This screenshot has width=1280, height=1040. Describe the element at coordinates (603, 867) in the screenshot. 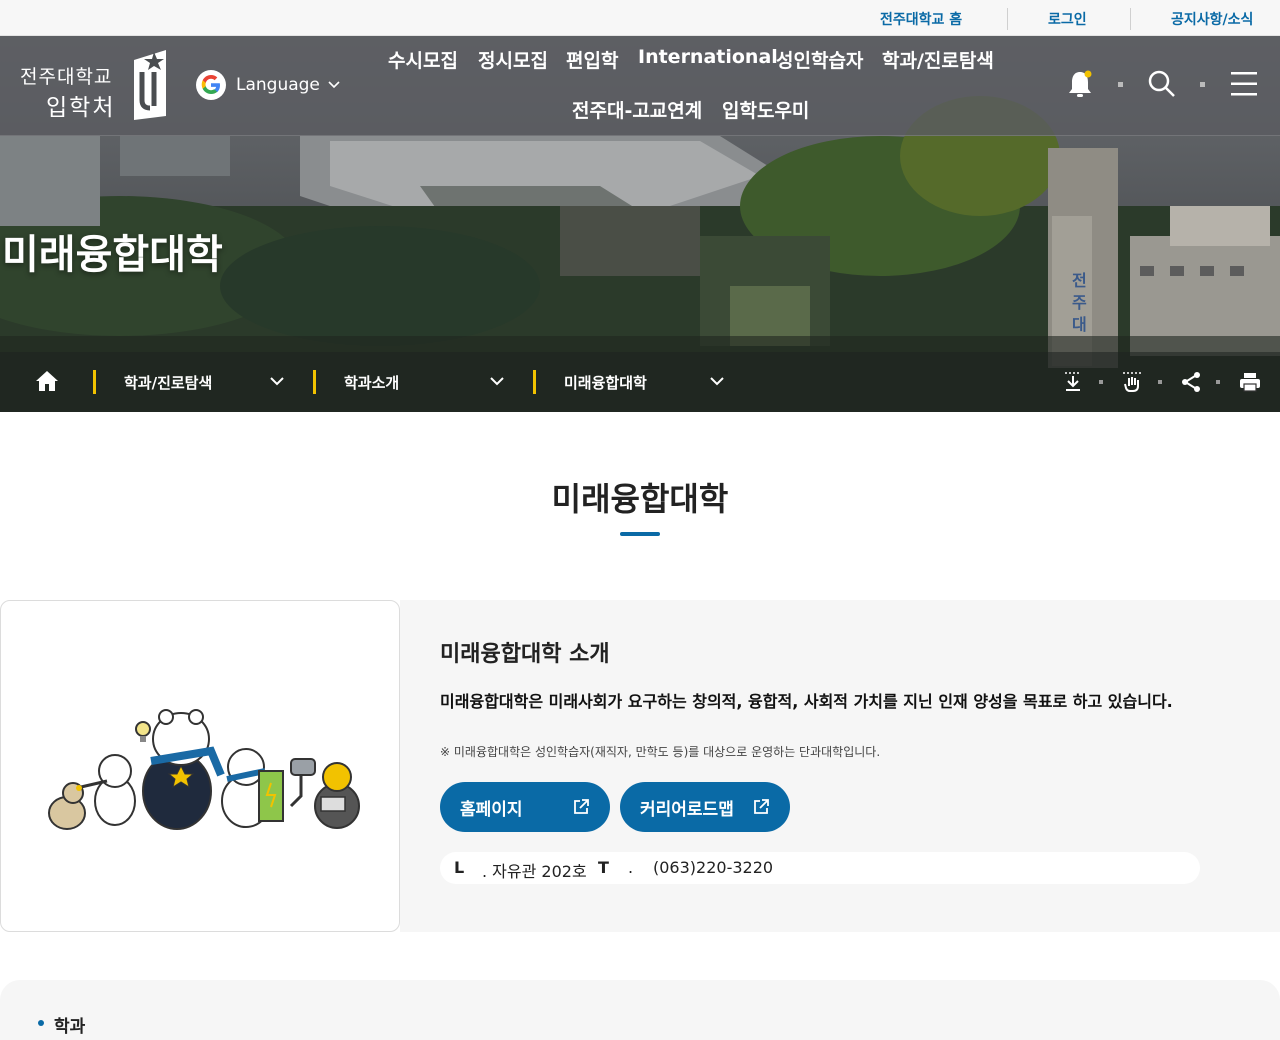

I see `tel-key: T` at that location.